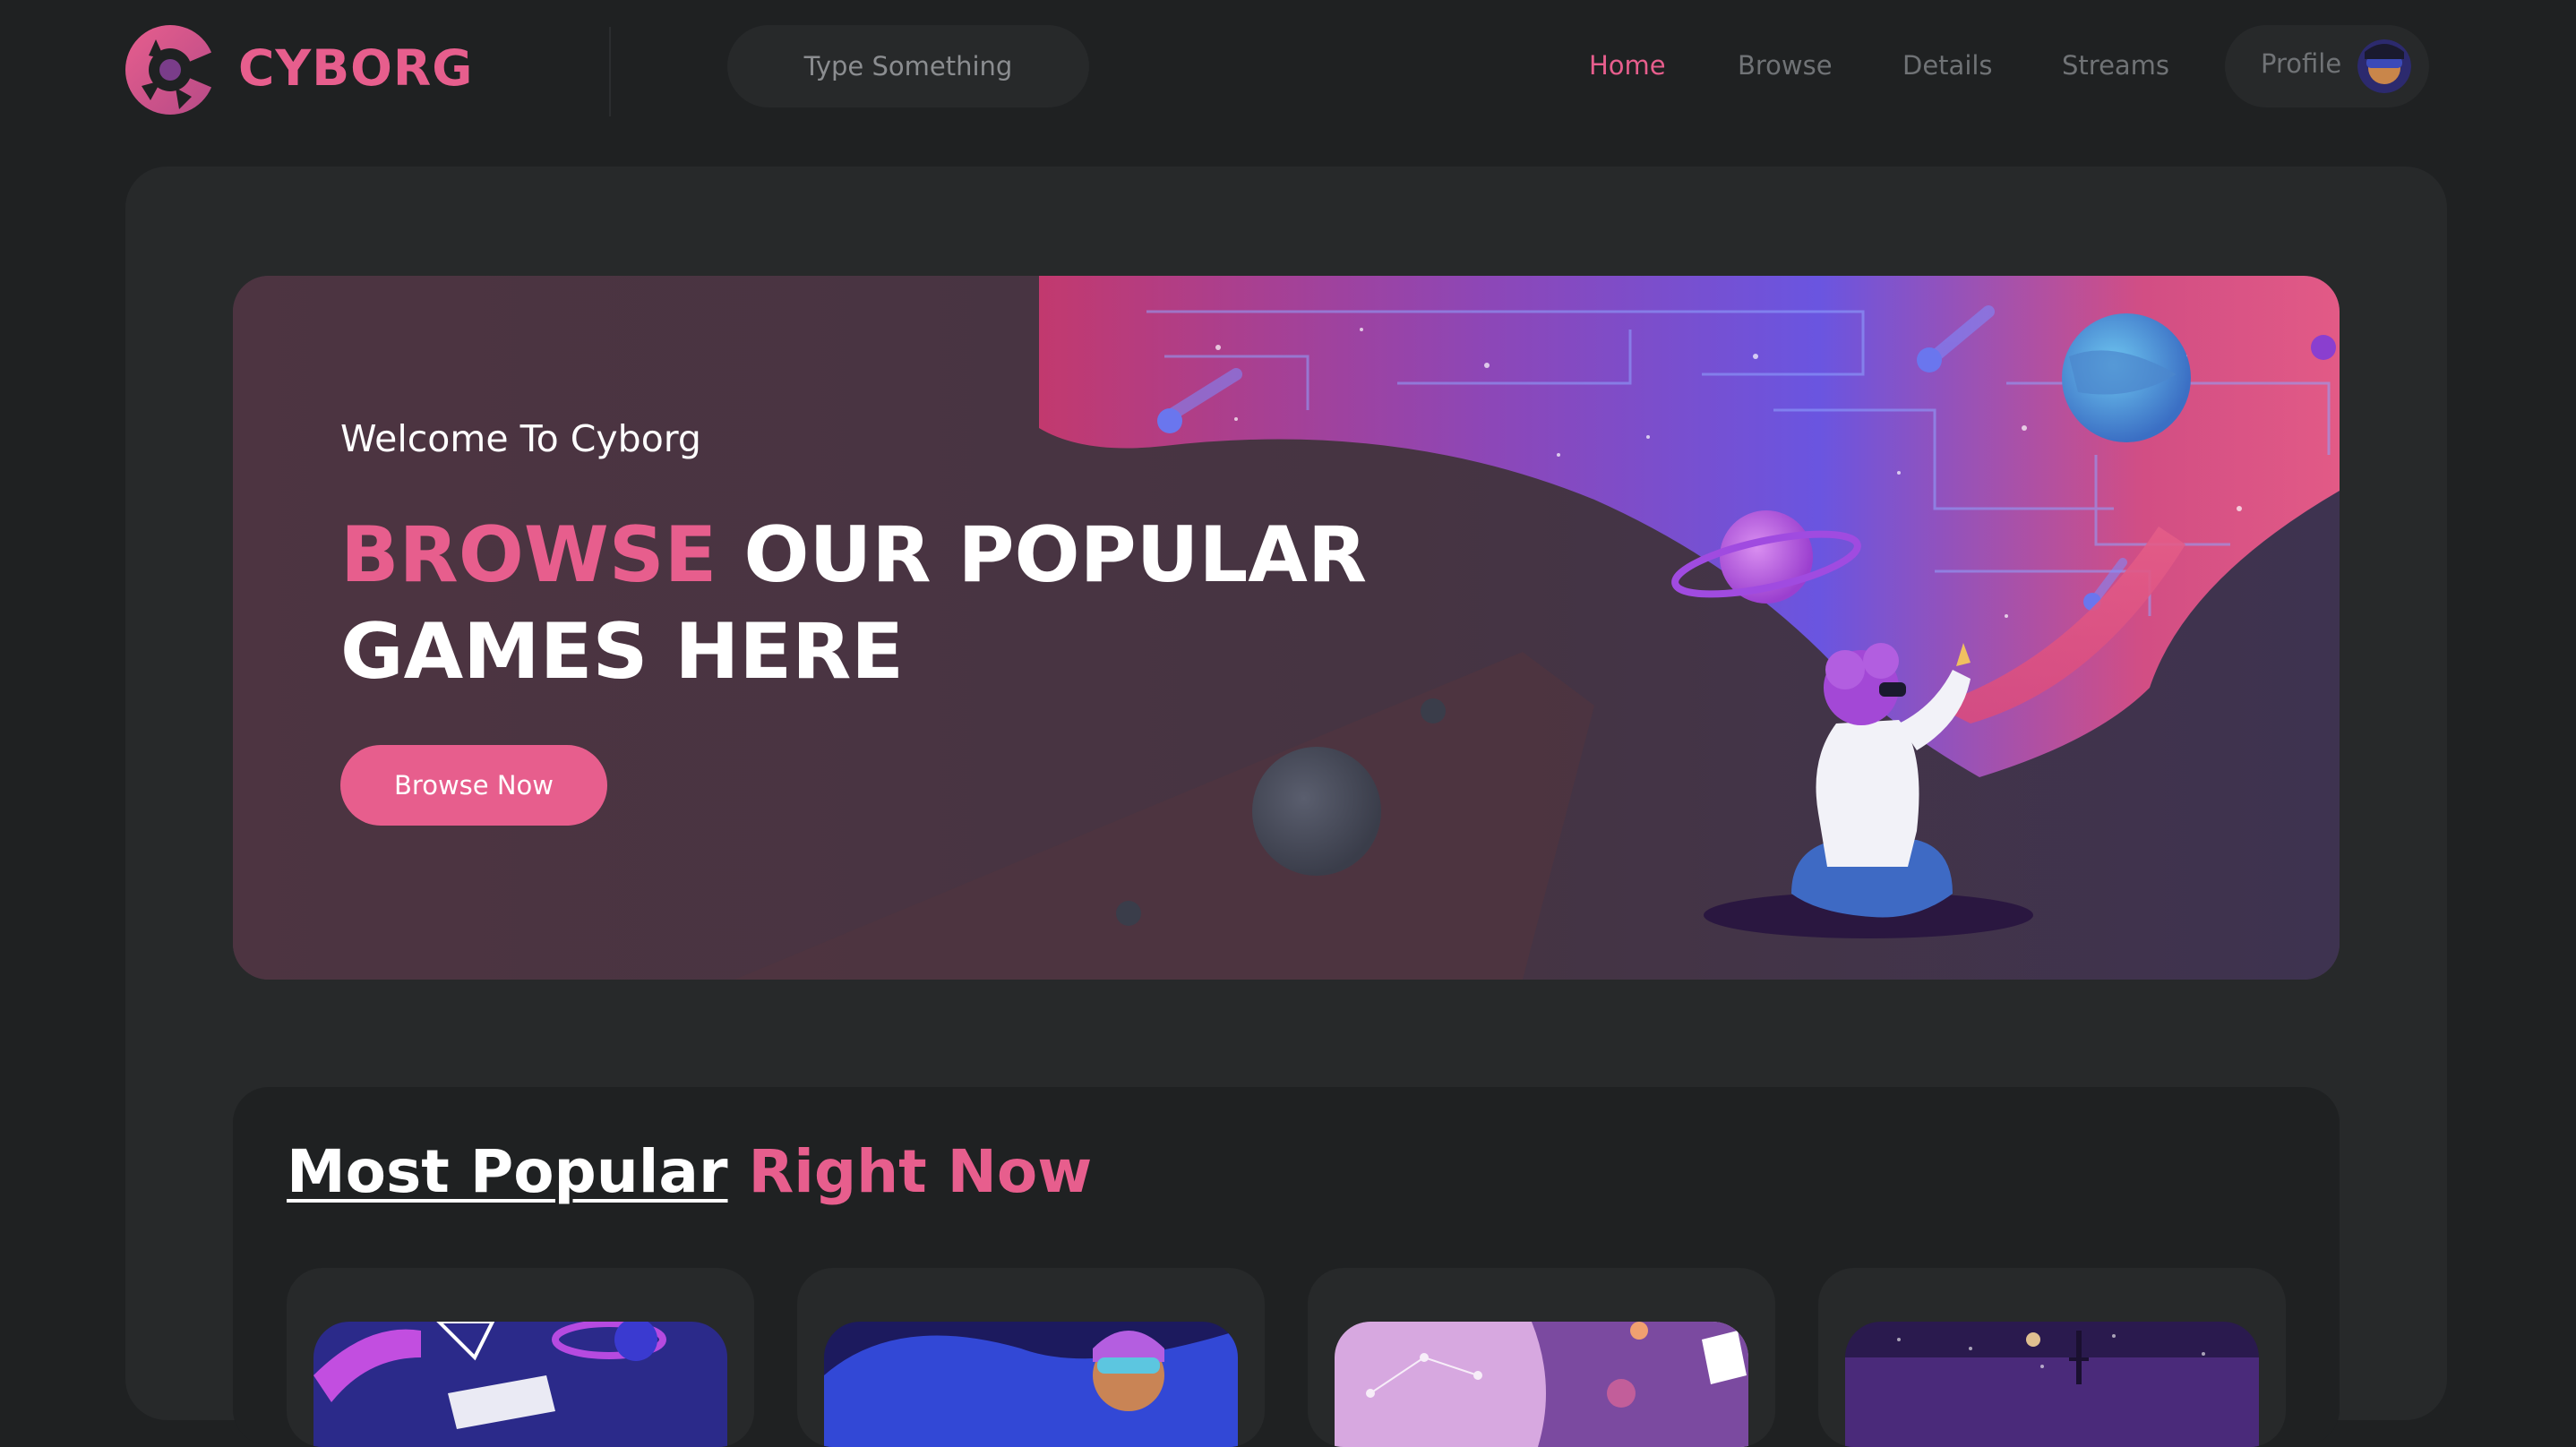 The height and width of the screenshot is (1447, 2576). Describe the element at coordinates (2301, 63) in the screenshot. I see `profile-label: Profile` at that location.